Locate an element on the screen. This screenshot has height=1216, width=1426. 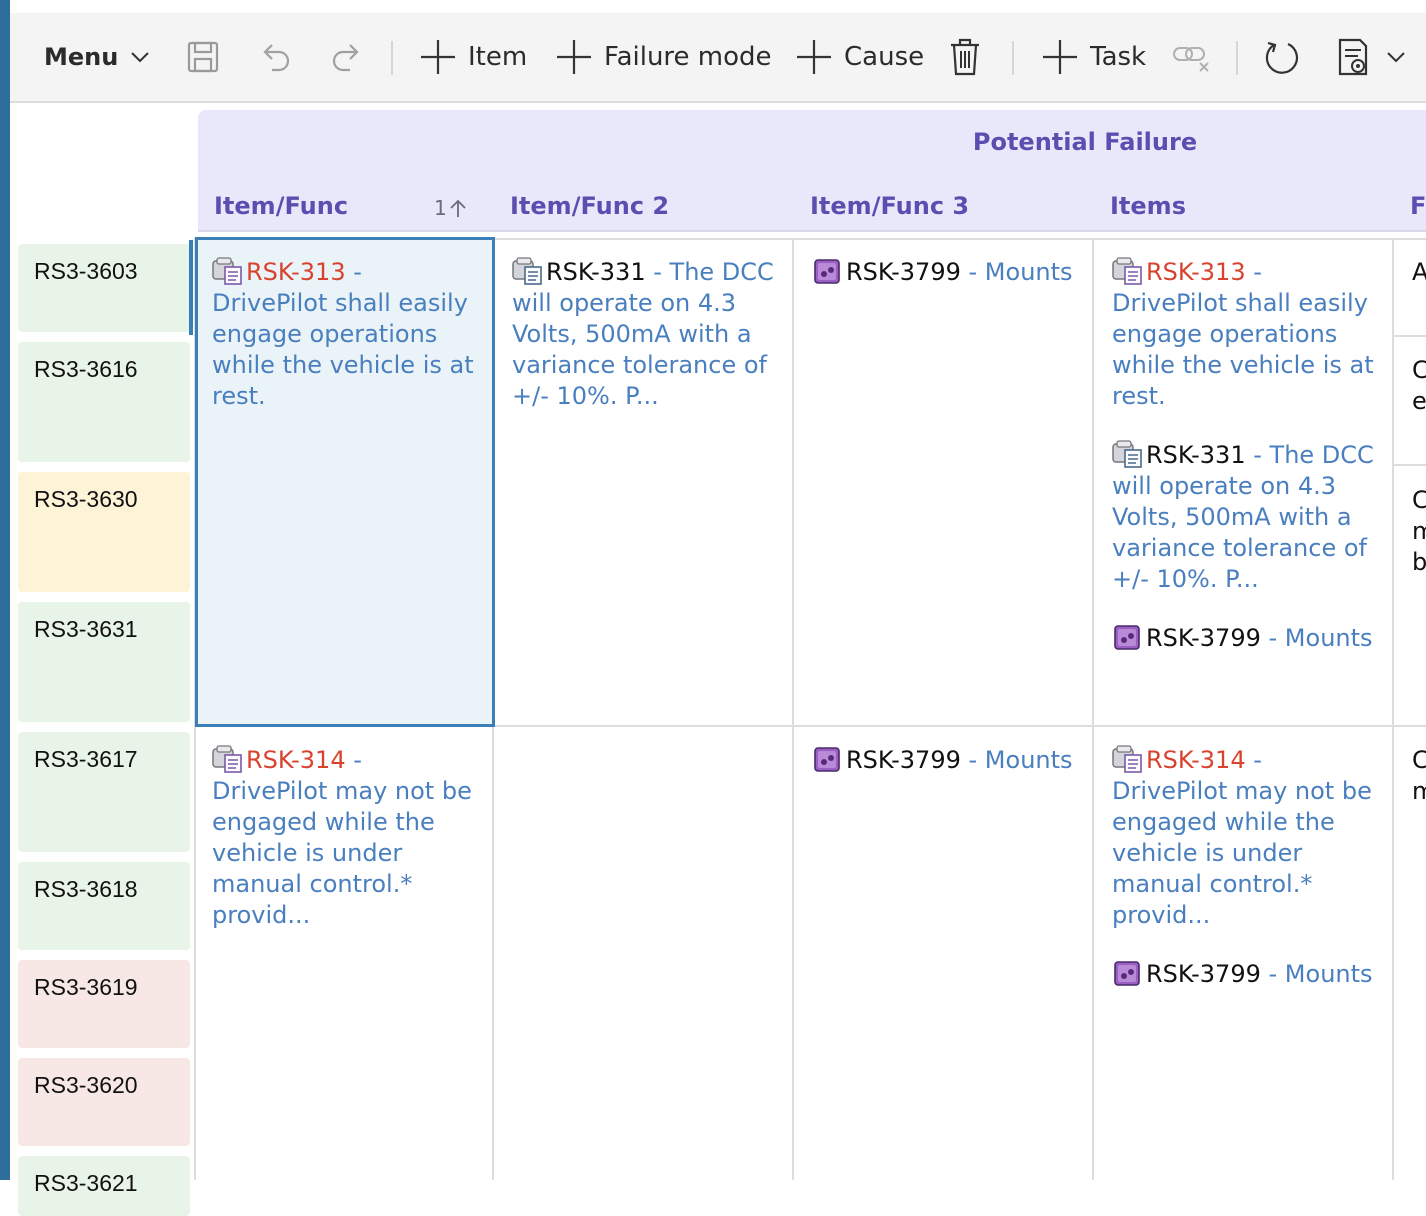
undo-button is located at coordinates (275, 57).